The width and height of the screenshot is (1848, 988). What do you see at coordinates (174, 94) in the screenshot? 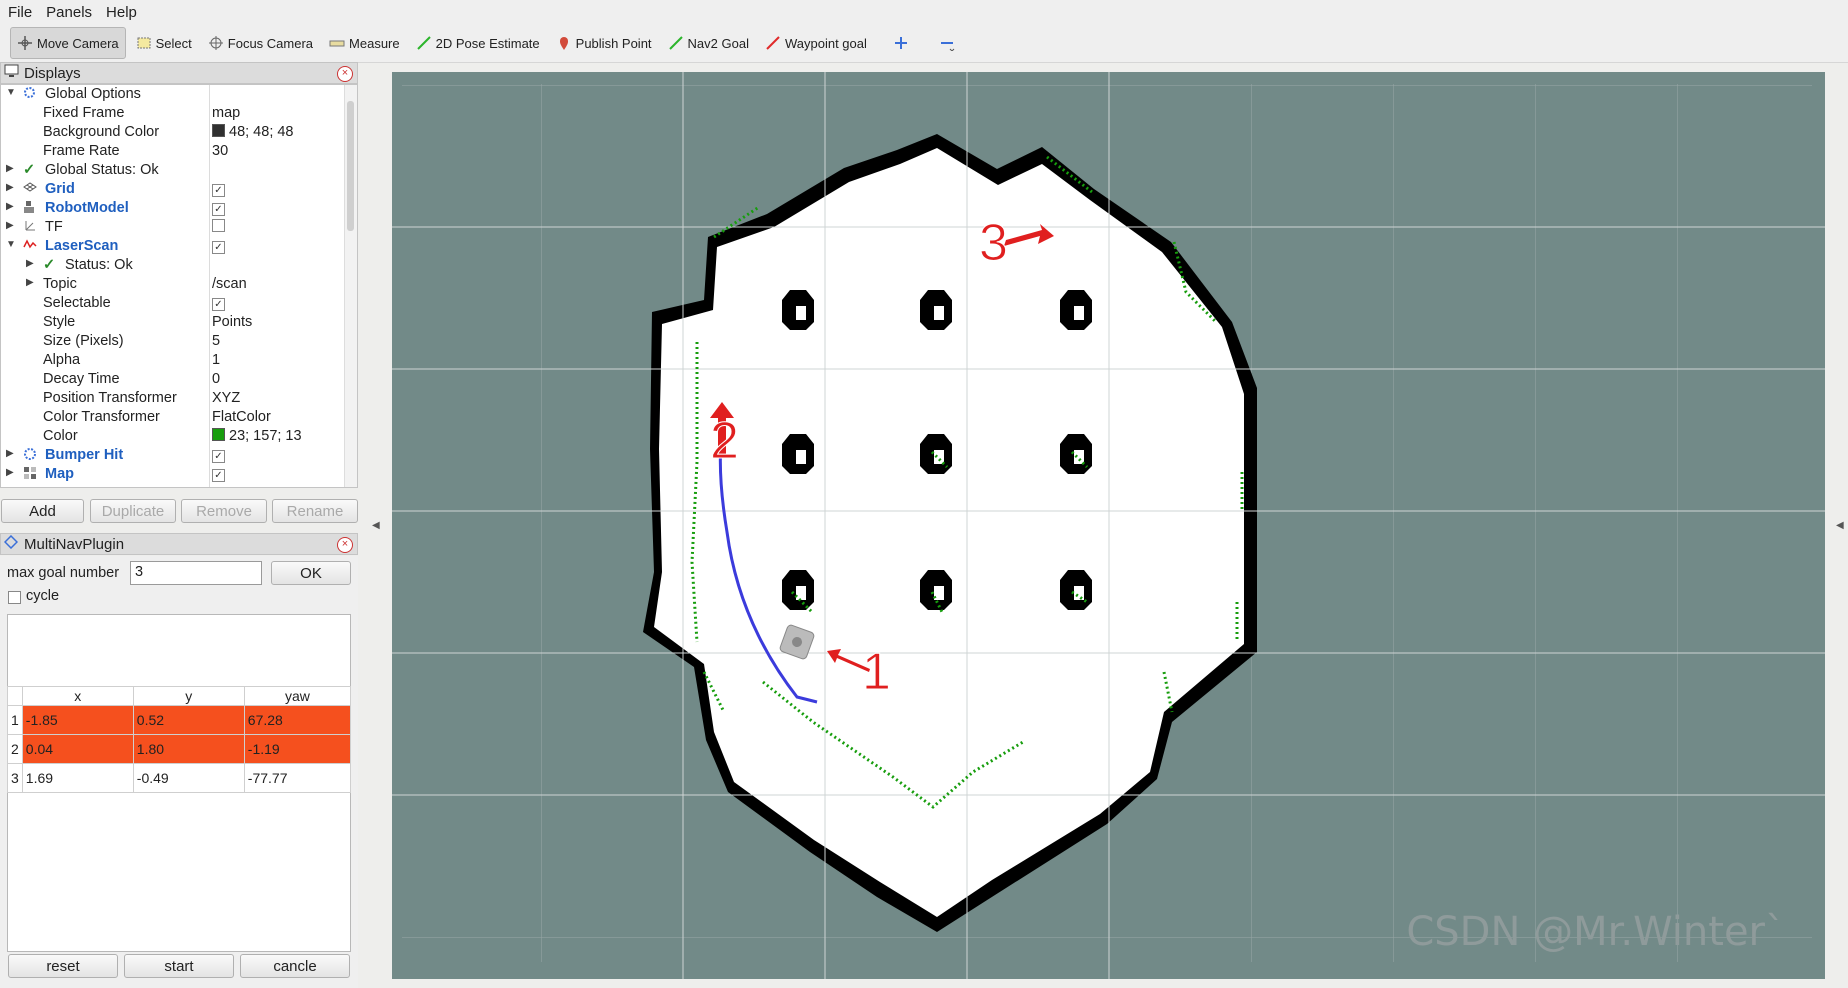
I see `tree-row-global-options: ▼ Global Options` at bounding box center [174, 94].